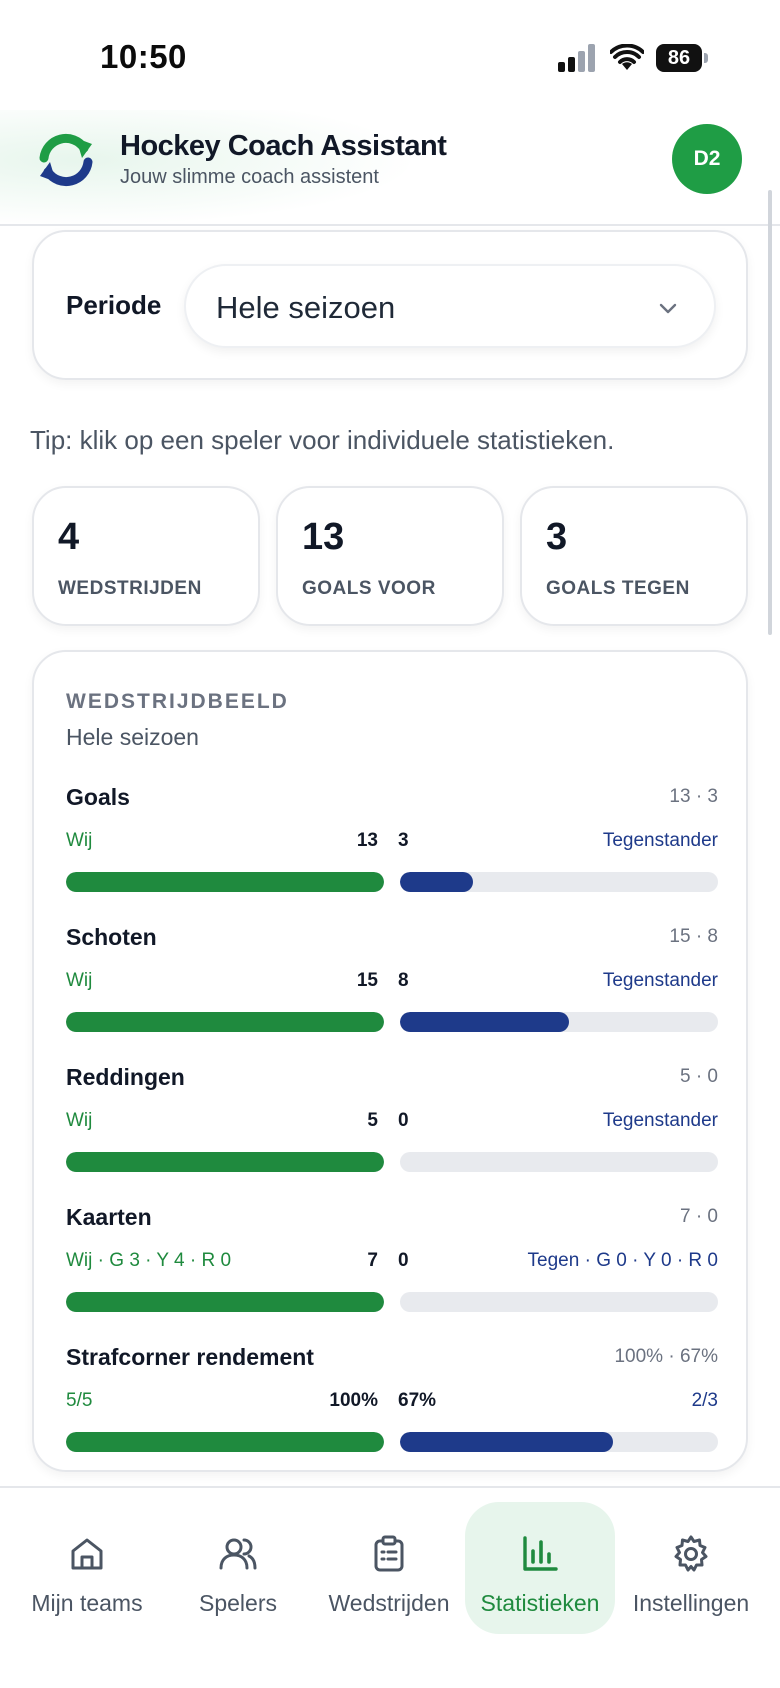 The width and height of the screenshot is (780, 1688). What do you see at coordinates (392, 984) in the screenshot?
I see `stat-shots: Schoten 15 · 8 Wij 15 8 Tegenstander` at bounding box center [392, 984].